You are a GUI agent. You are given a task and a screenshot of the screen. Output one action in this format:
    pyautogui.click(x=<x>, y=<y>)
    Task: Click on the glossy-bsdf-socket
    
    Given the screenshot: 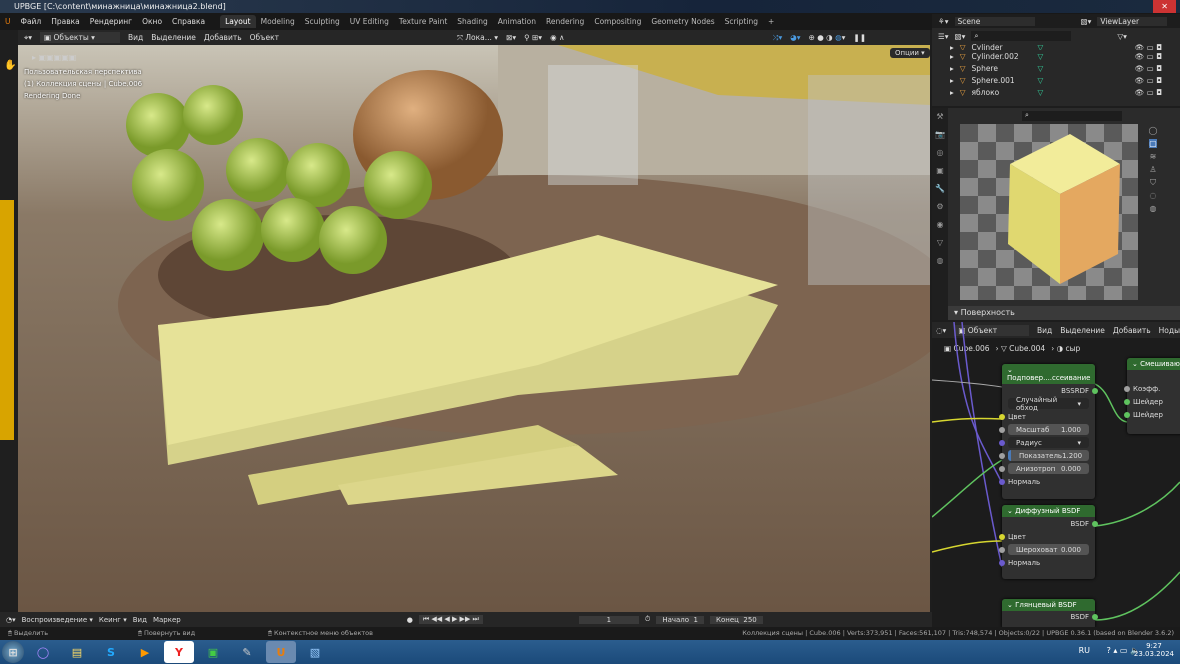 What is the action you would take?
    pyautogui.click(x=1095, y=617)
    